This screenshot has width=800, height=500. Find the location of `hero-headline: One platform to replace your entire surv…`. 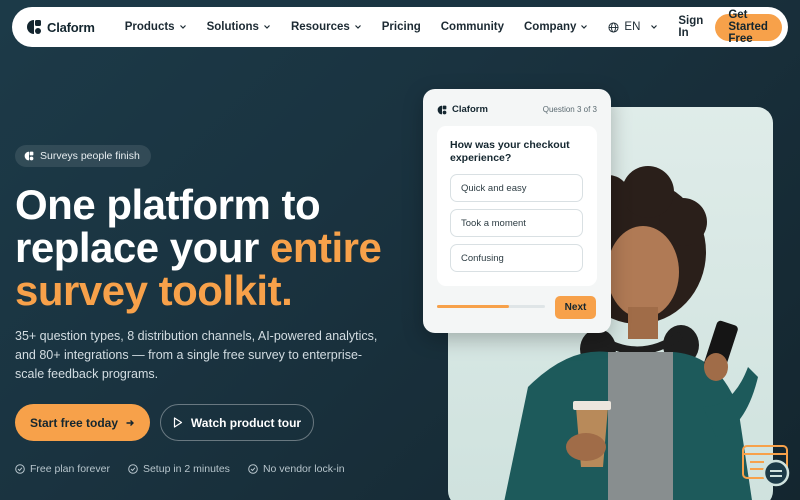

hero-headline: One platform to replace your entire surv… is located at coordinates (215, 247).